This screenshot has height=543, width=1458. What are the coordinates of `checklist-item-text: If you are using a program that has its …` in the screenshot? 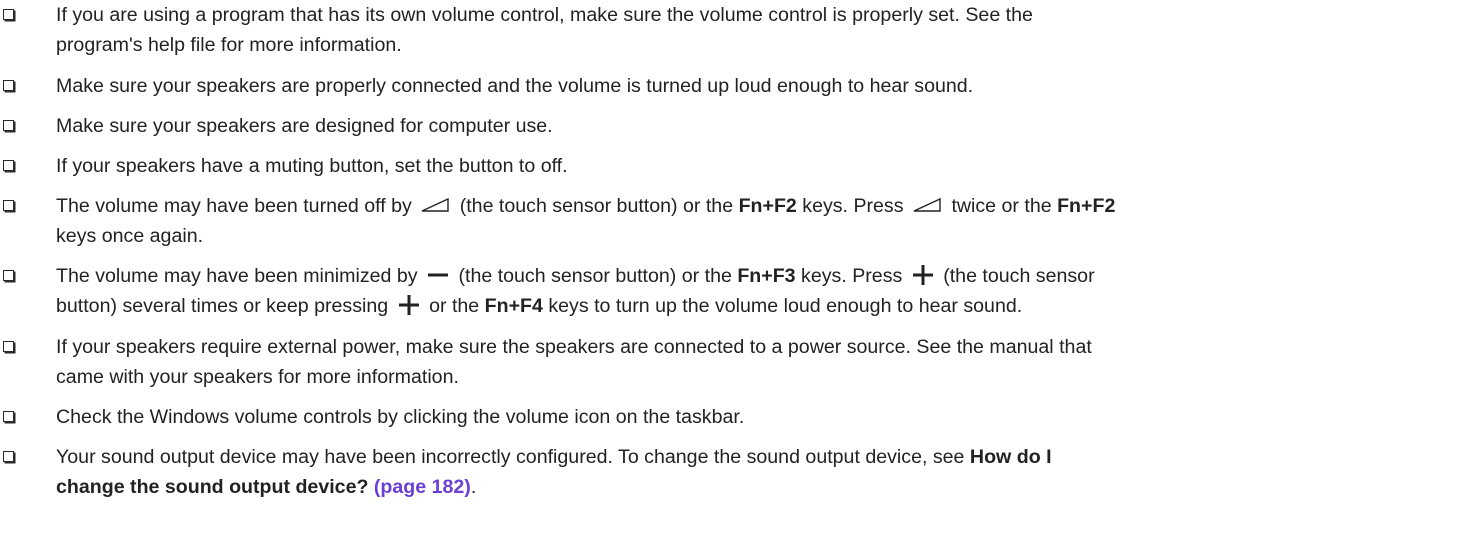 It's located at (755, 30).